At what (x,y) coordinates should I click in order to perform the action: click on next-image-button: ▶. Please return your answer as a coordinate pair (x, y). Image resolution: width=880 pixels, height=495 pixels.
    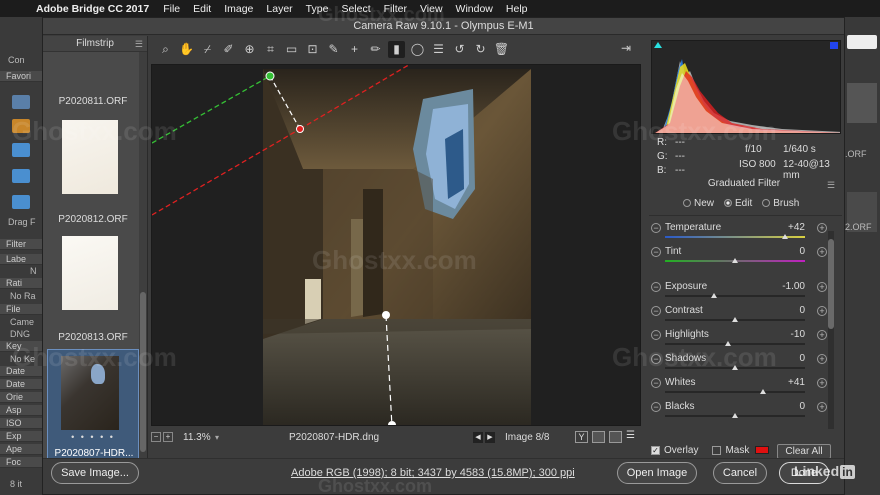
    Looking at the image, I should click on (490, 437).